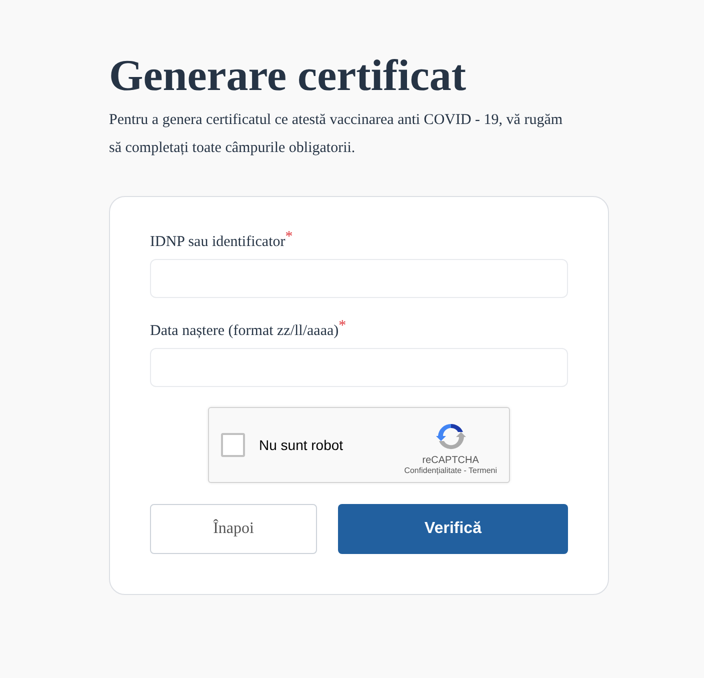 This screenshot has height=678, width=704. Describe the element at coordinates (450, 470) in the screenshot. I see `captcha-links: Confidențialitate - Termeni` at that location.